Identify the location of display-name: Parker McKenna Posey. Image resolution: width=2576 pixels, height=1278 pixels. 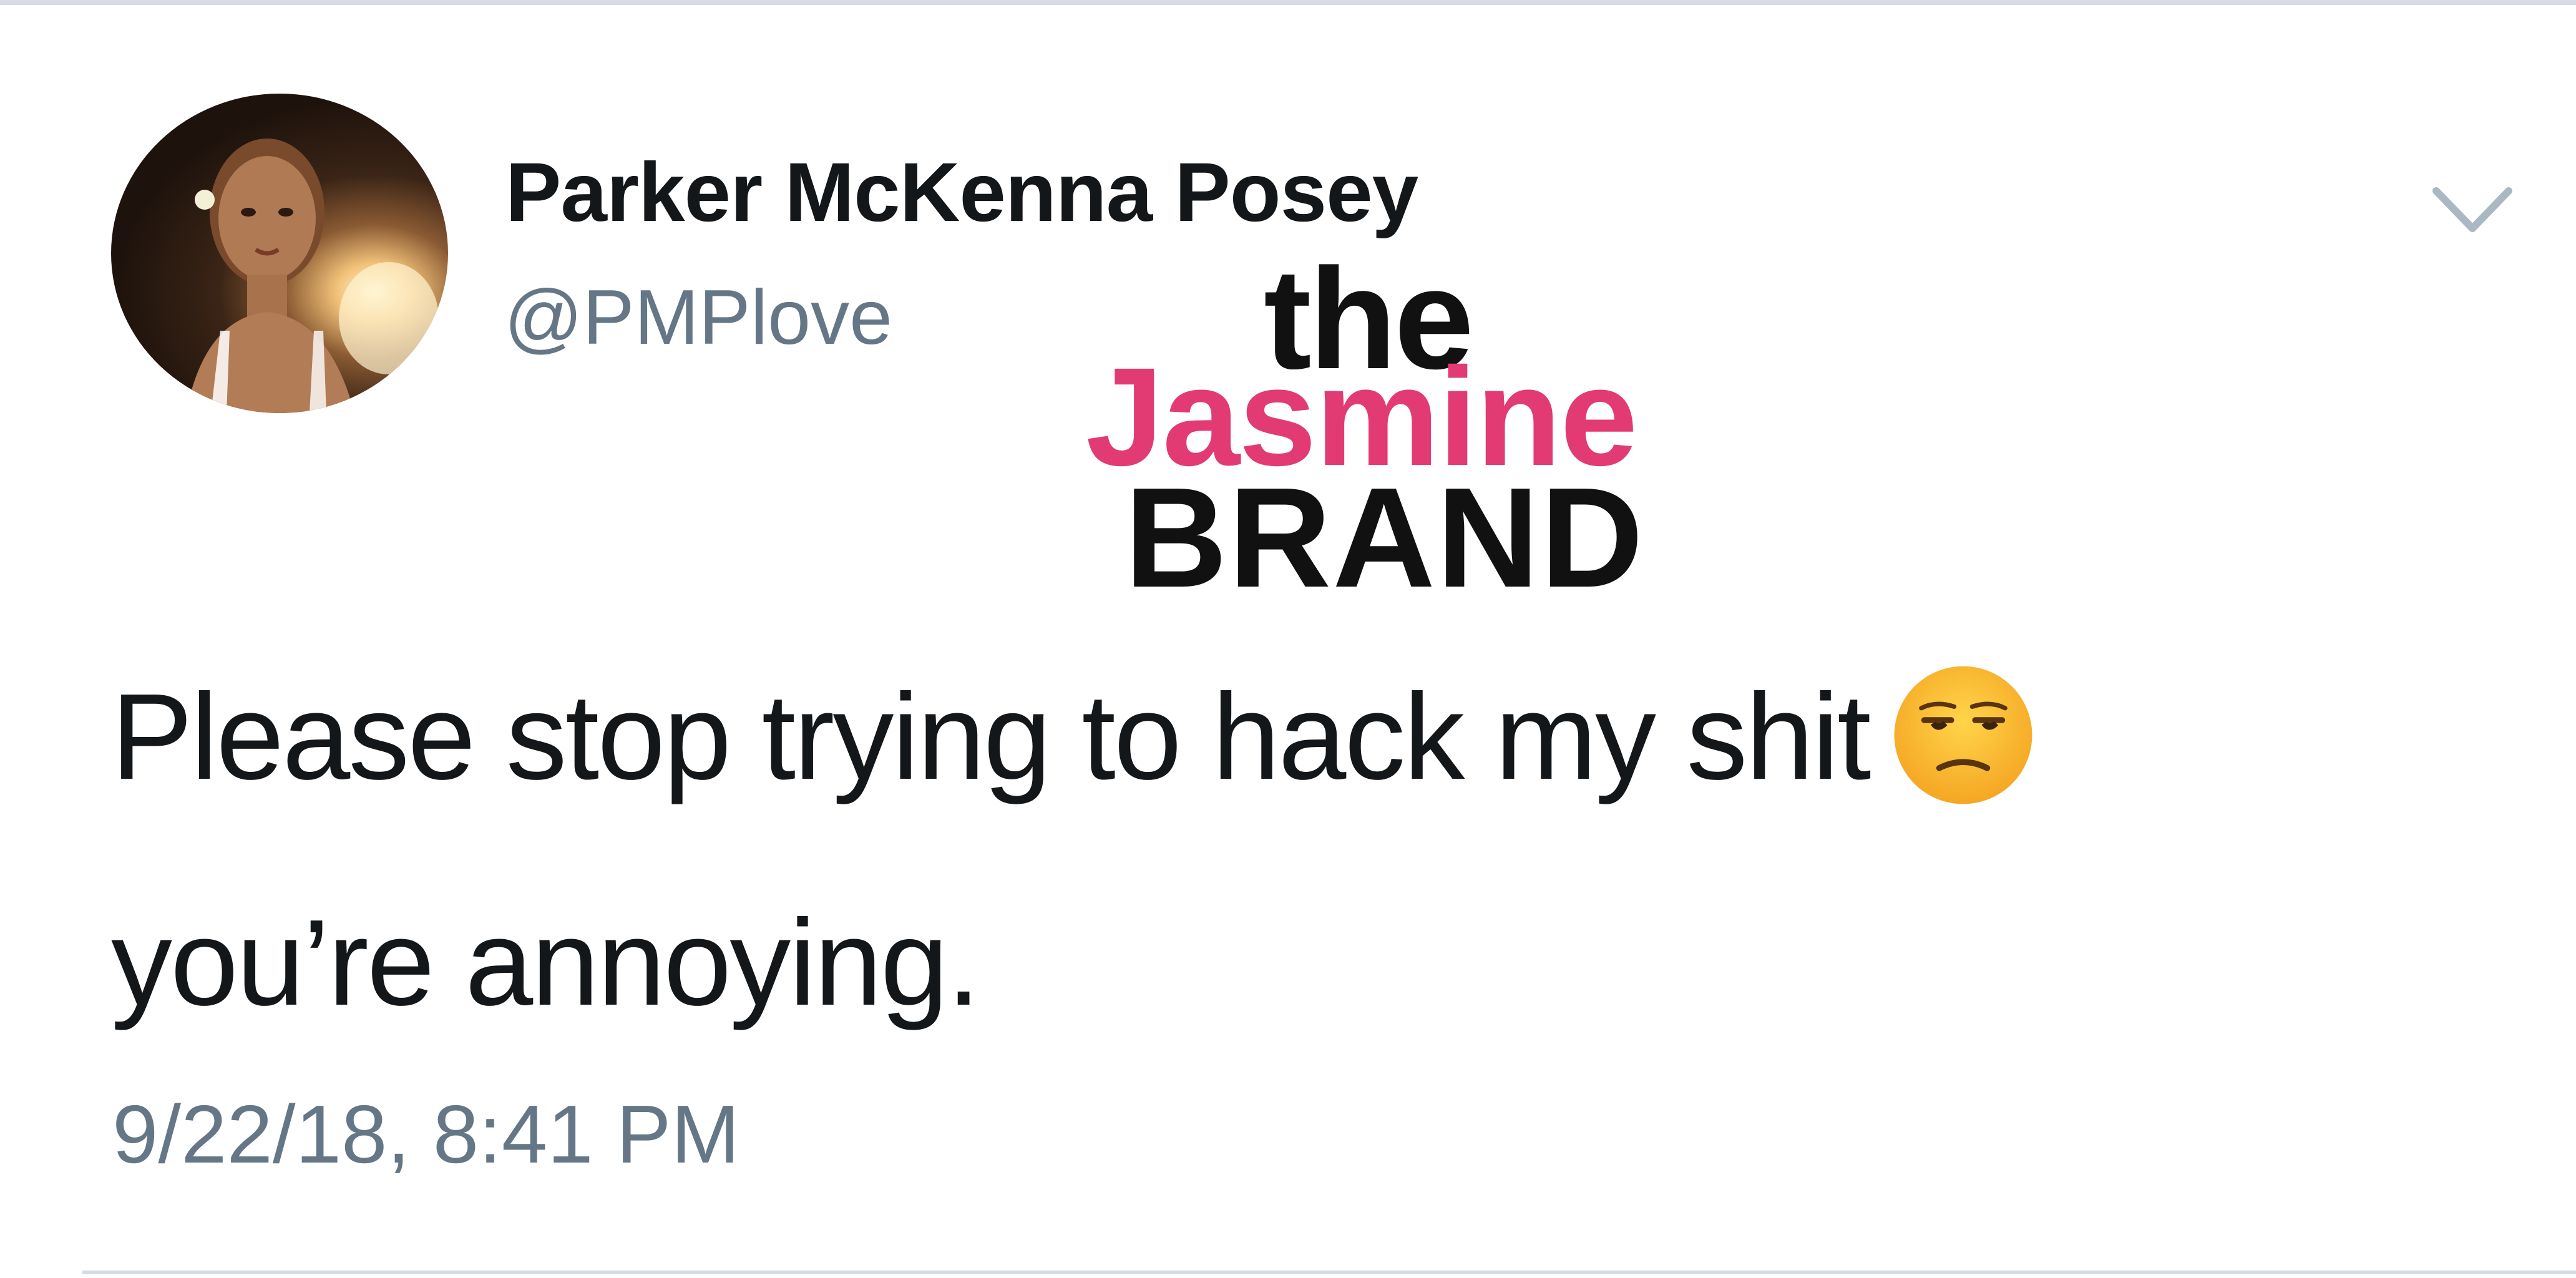
(961, 192).